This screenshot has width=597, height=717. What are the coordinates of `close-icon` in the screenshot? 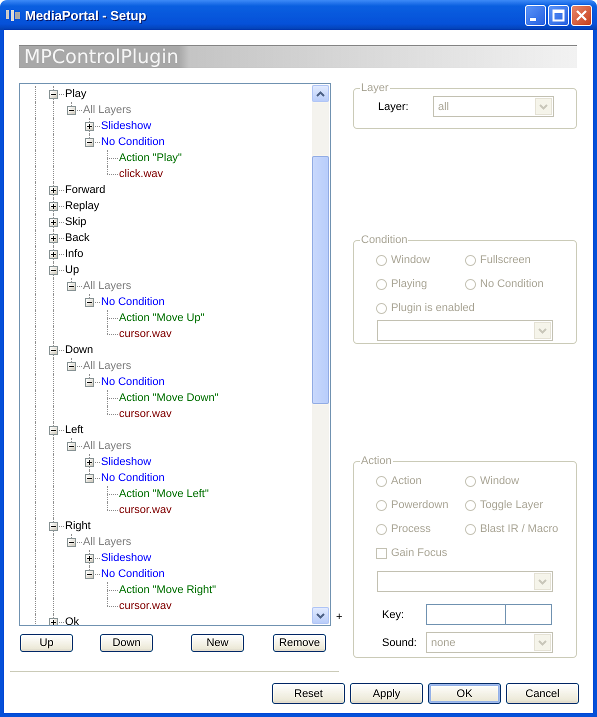 It's located at (581, 15).